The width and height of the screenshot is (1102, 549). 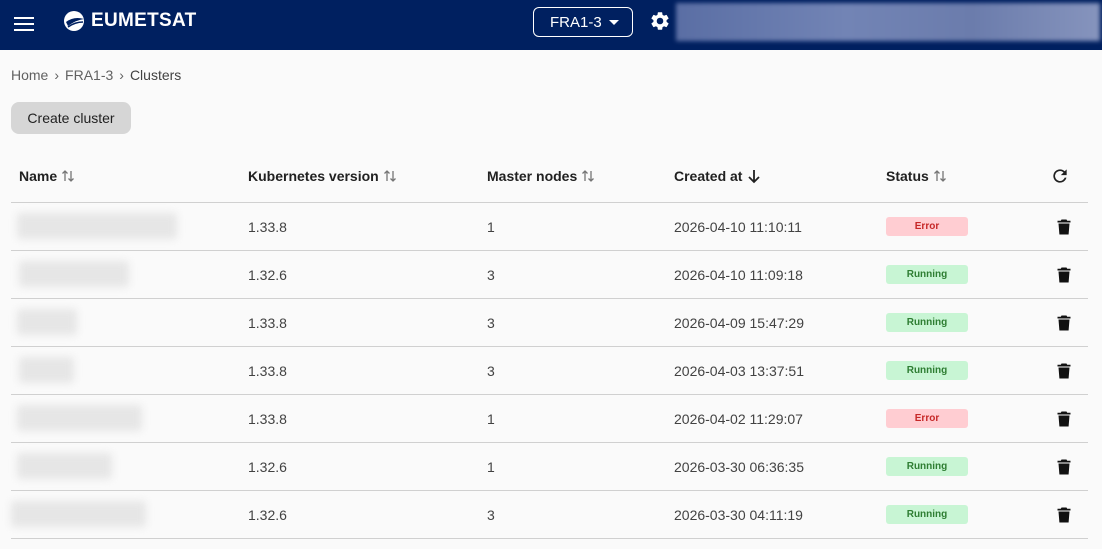 I want to click on table-row: 1.33.8 3 2026-04-03 13:37:51 Running, so click(x=549, y=371).